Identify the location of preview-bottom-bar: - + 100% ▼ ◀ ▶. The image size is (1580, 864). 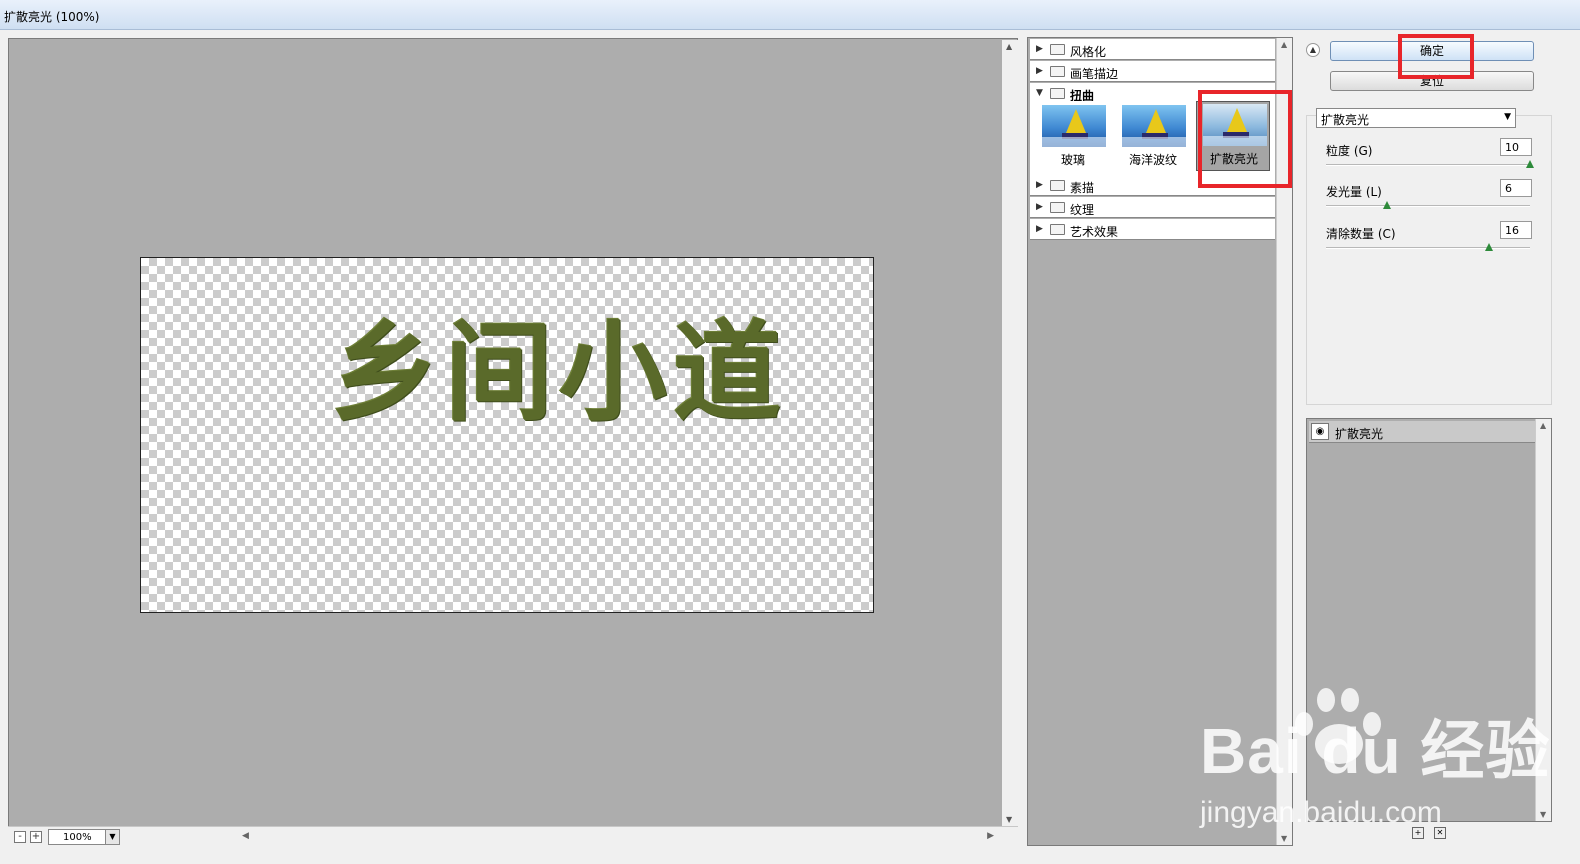
(513, 836).